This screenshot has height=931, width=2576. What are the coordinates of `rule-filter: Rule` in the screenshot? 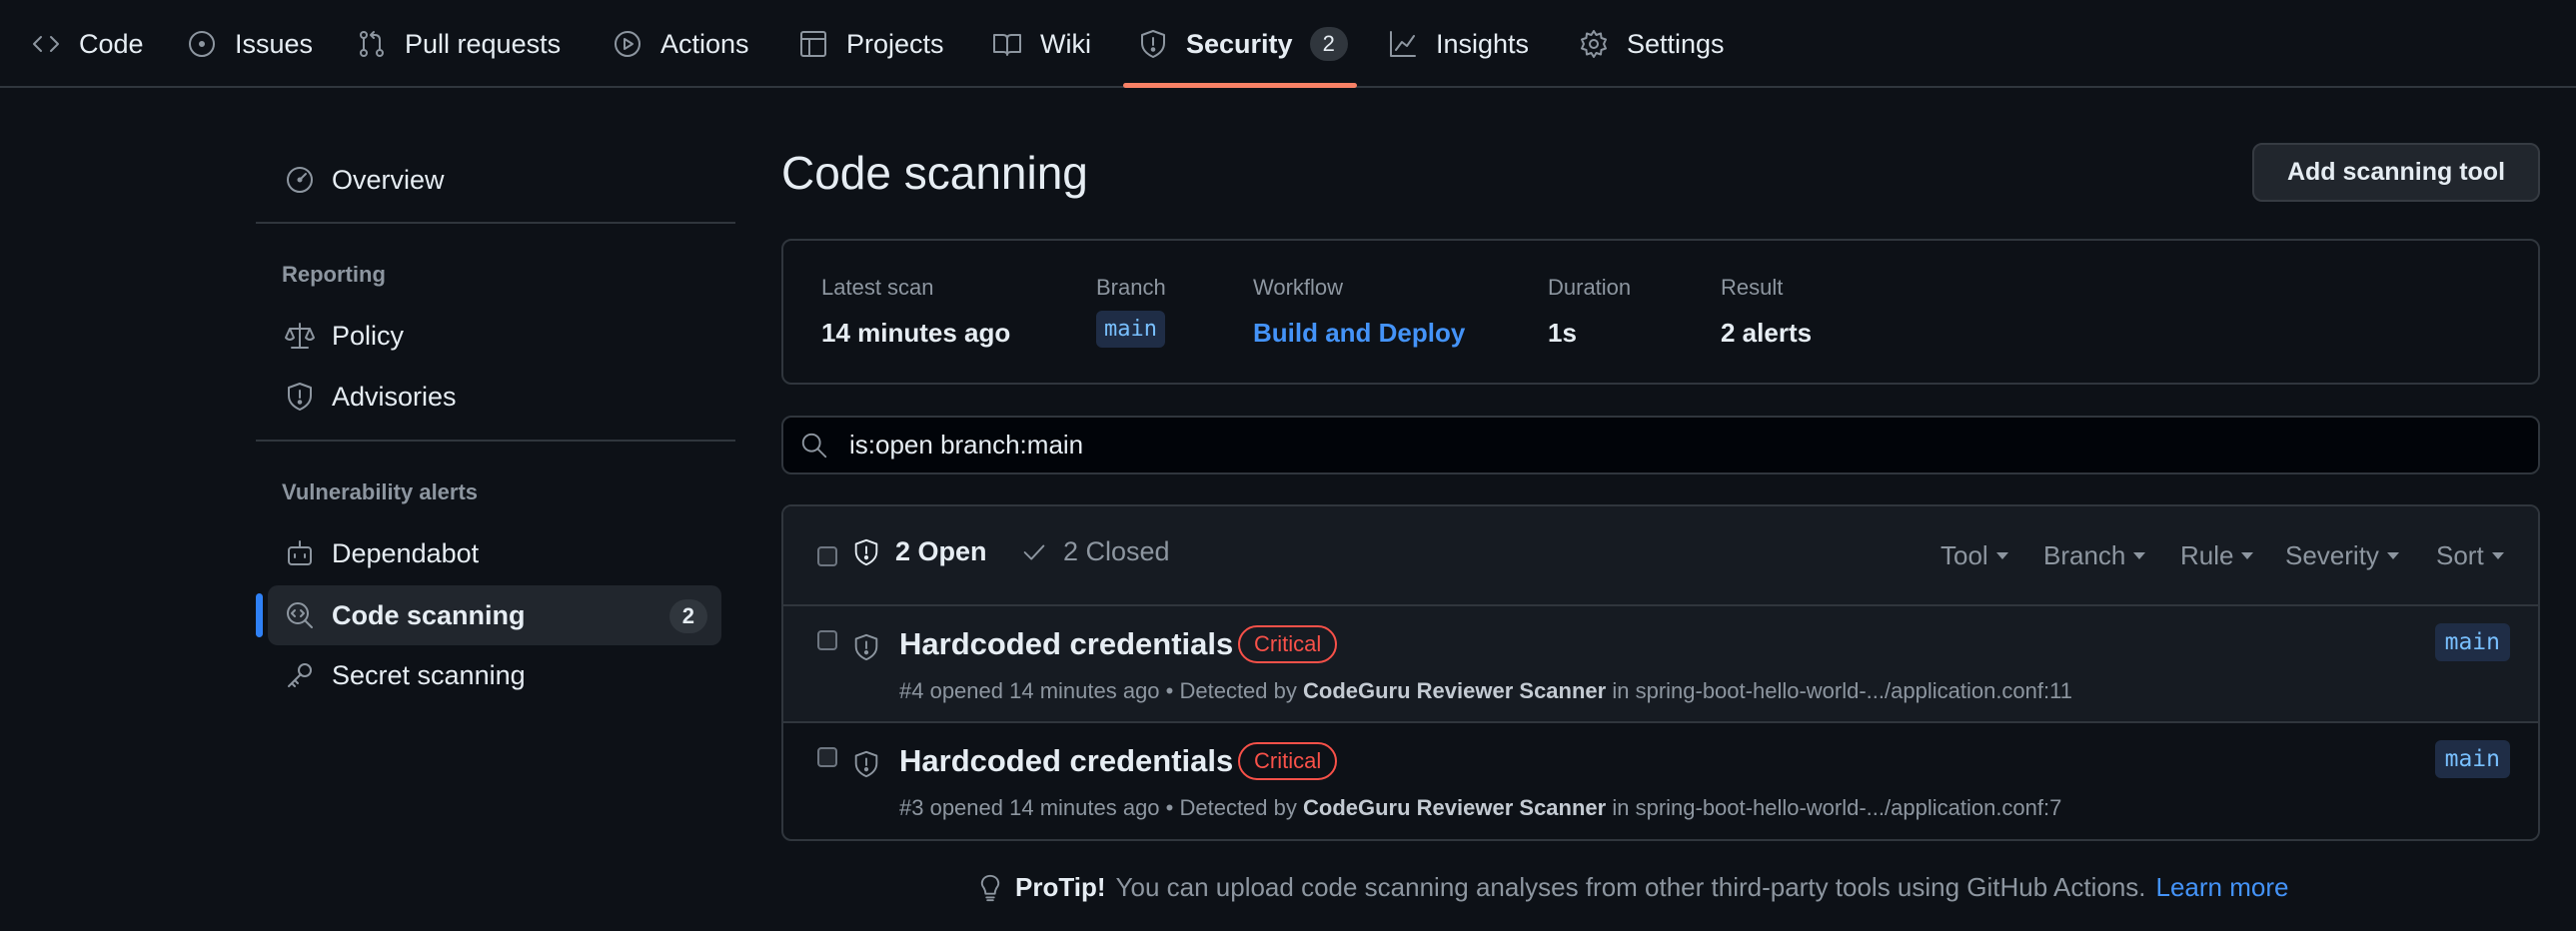 It's located at (2217, 555).